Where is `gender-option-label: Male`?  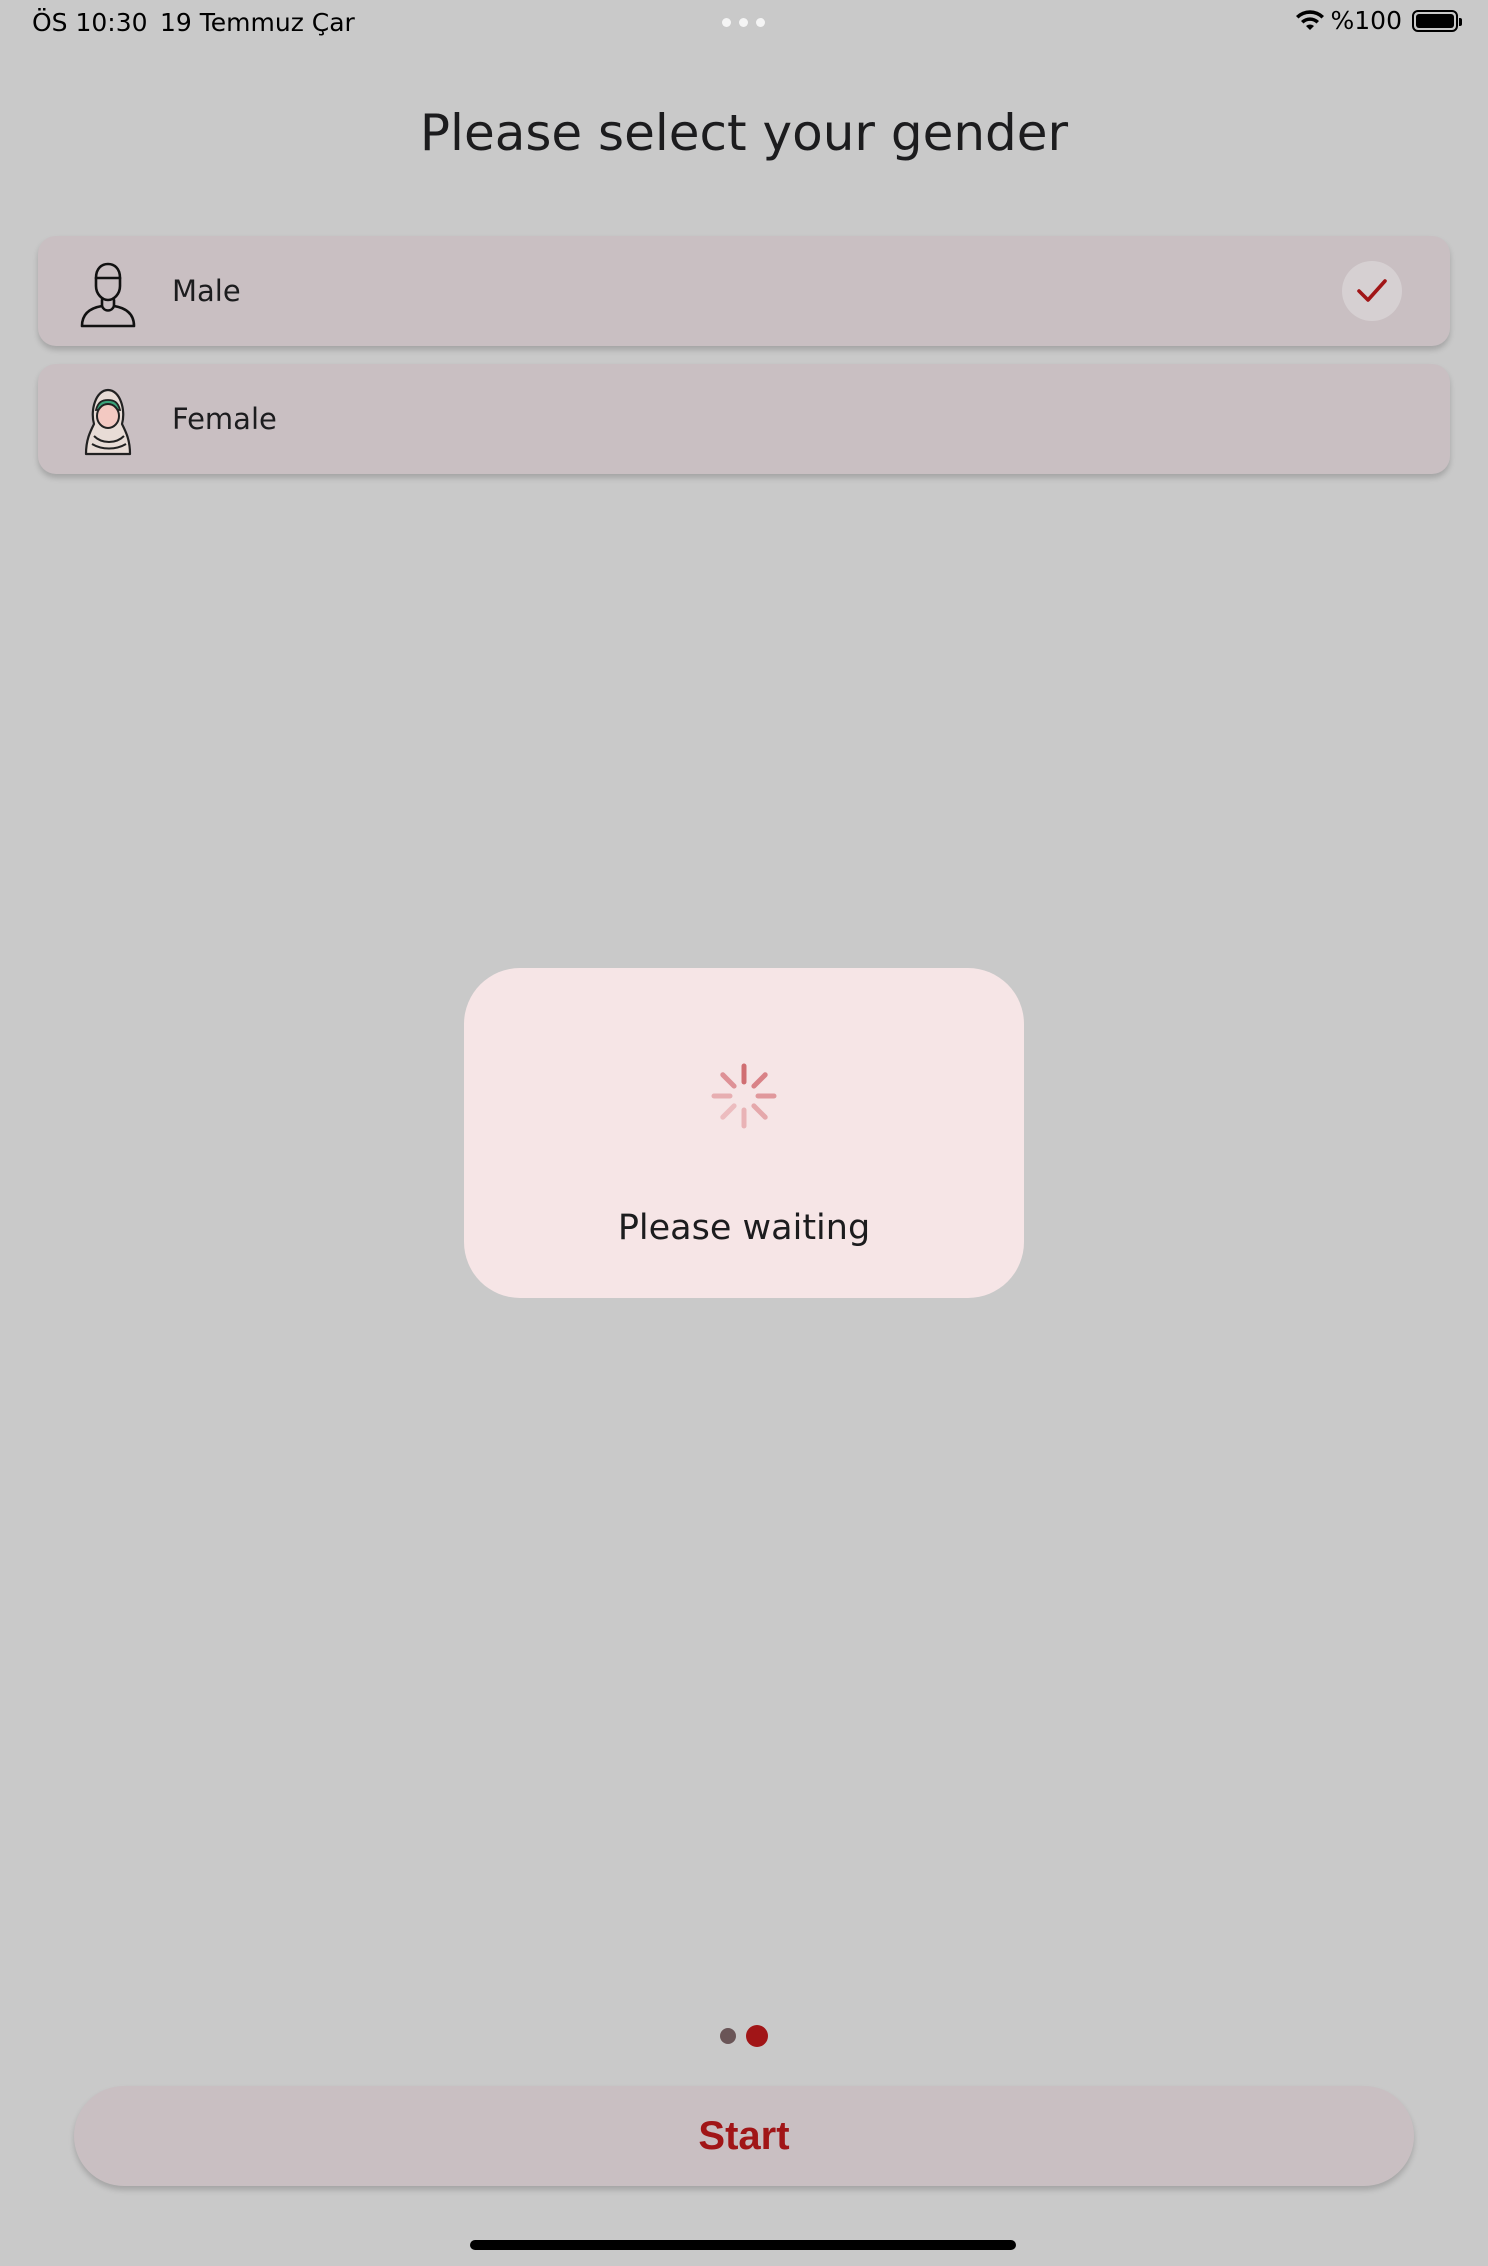
gender-option-label: Male is located at coordinates (206, 291).